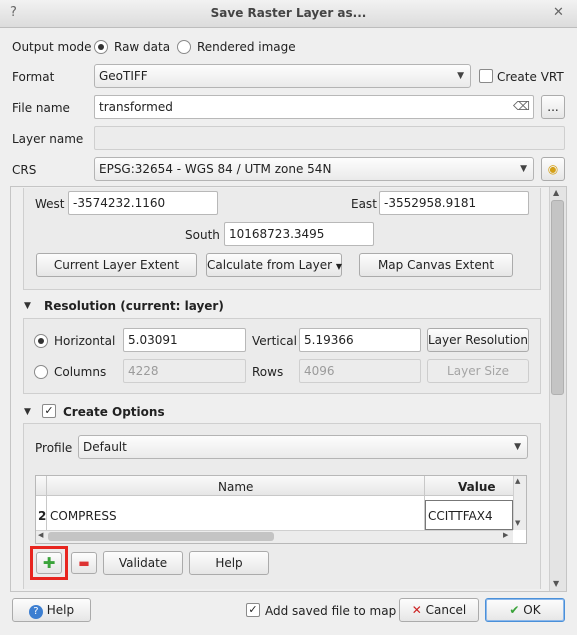 The image size is (577, 635). I want to click on columns-value: 4228, so click(143, 371).